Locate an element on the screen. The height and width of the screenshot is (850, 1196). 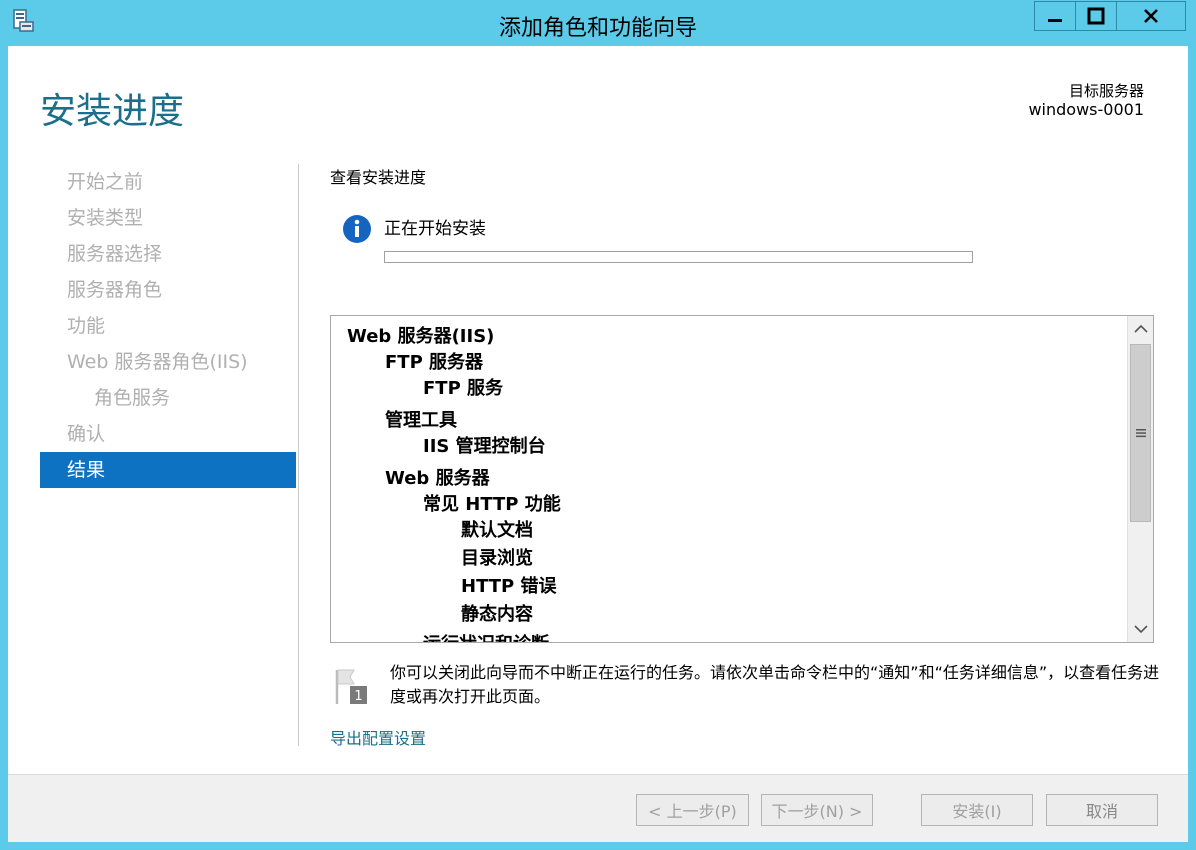
vertical-scrollbar is located at coordinates (1140, 479).